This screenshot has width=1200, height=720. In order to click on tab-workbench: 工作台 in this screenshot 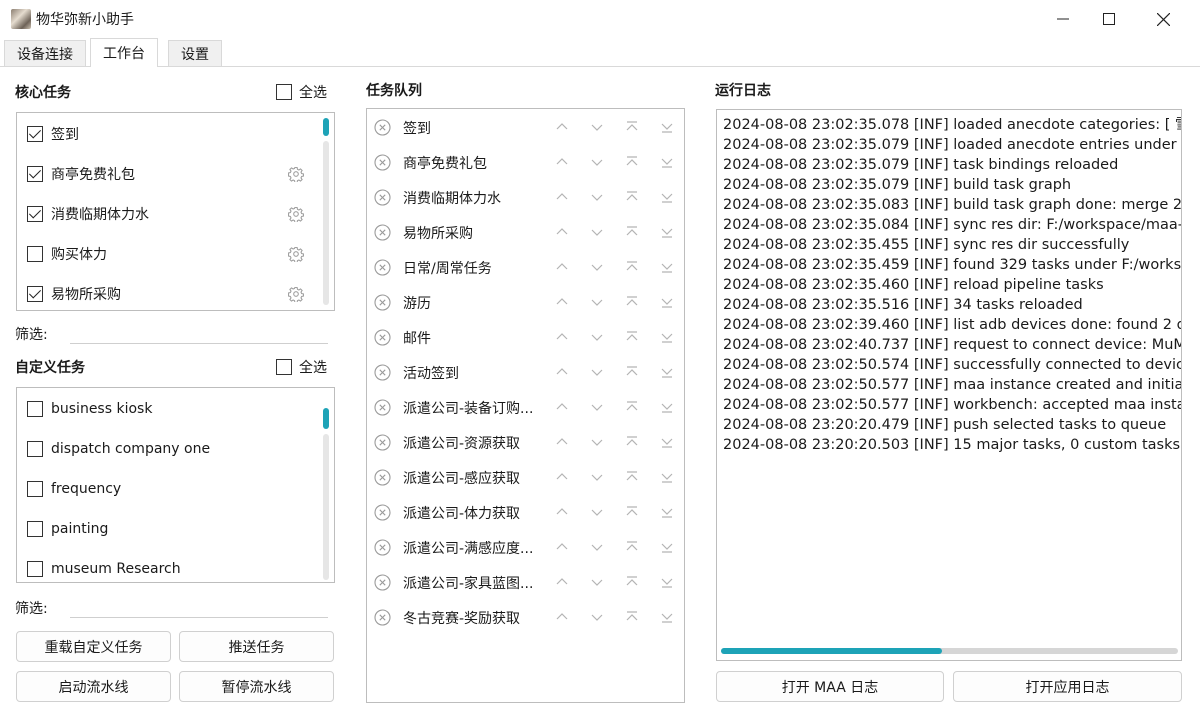, I will do `click(124, 52)`.